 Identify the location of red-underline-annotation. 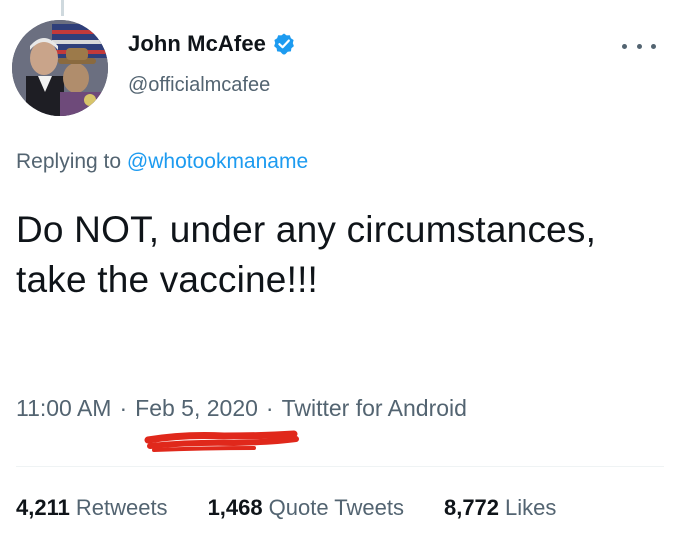
(221, 441).